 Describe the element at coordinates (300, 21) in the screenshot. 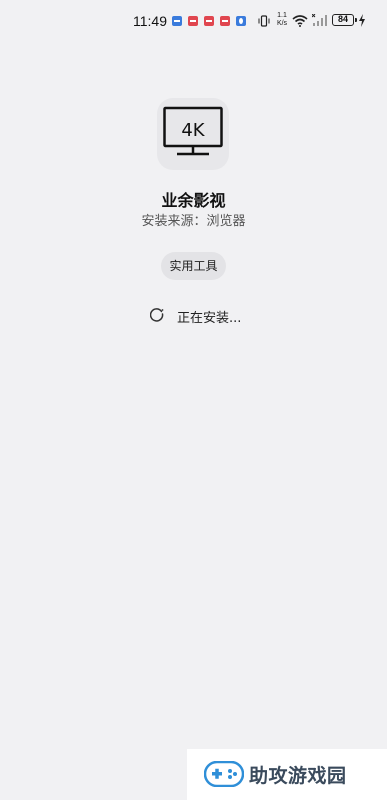

I see `wifi-icon` at that location.